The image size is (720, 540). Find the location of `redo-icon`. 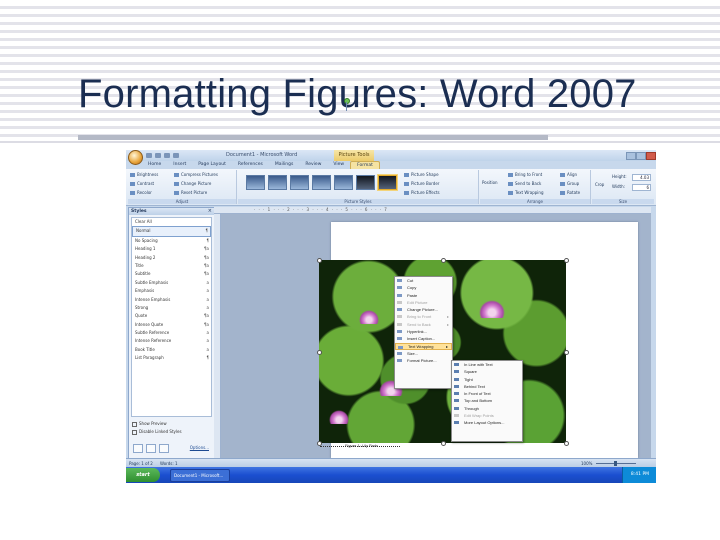

redo-icon is located at coordinates (167, 155).